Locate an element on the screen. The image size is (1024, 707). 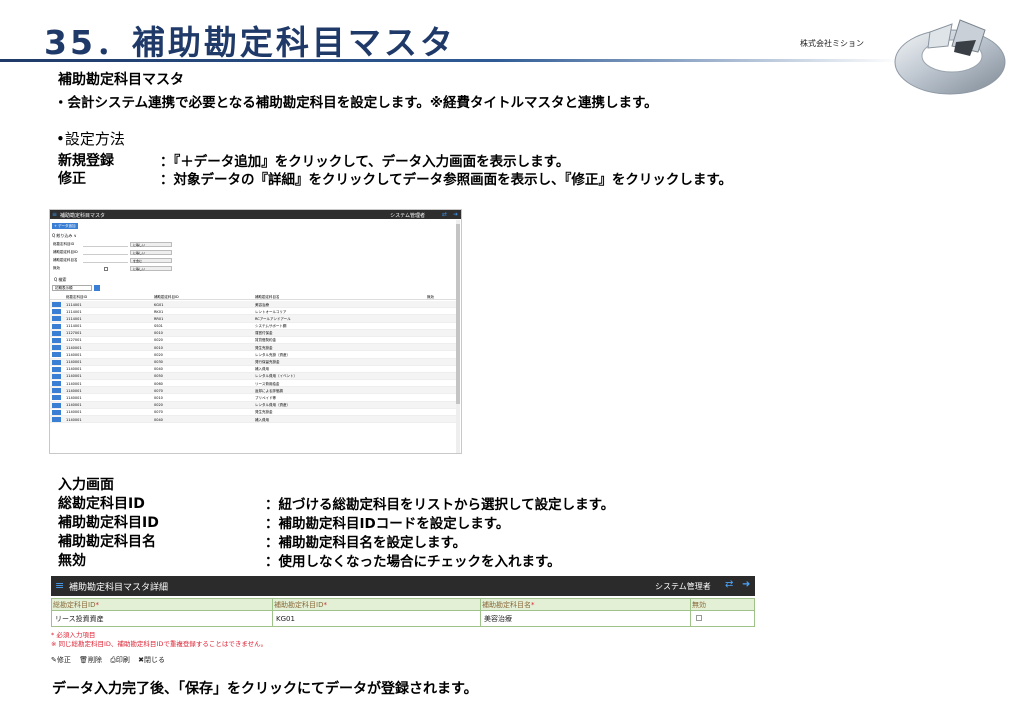
cell-sub-name: リース費用給金 is located at coordinates (267, 383).